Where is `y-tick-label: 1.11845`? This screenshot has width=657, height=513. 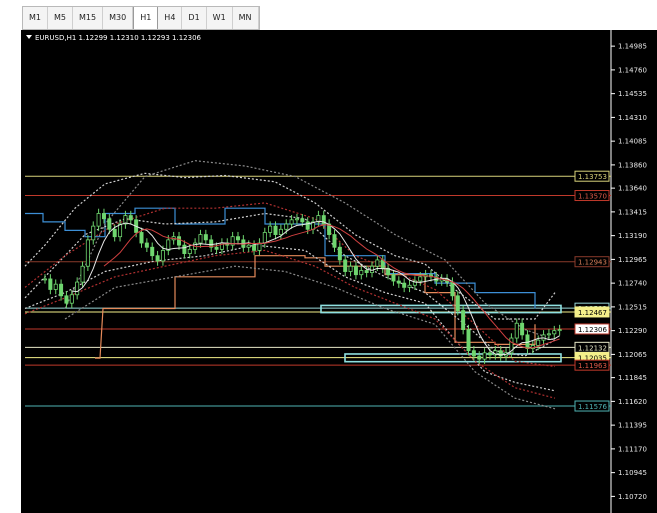 y-tick-label: 1.11845 is located at coordinates (632, 378).